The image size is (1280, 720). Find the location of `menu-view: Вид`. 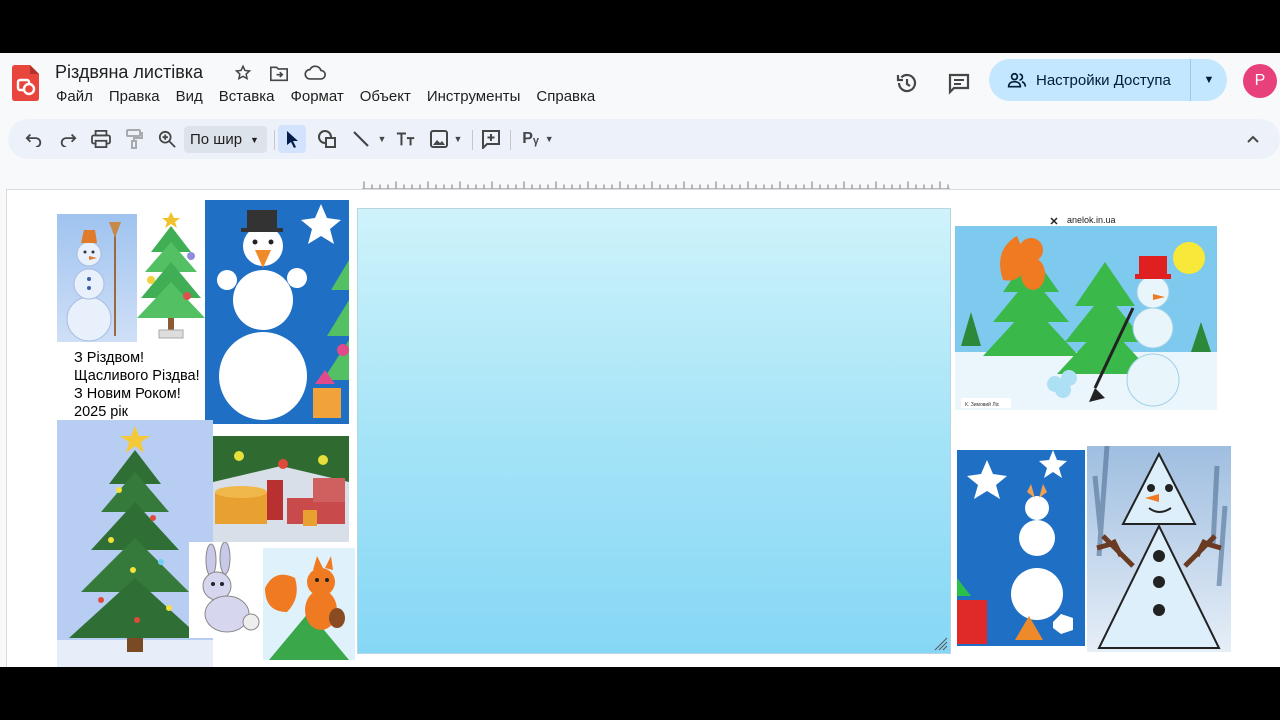

menu-view: Вид is located at coordinates (189, 96).